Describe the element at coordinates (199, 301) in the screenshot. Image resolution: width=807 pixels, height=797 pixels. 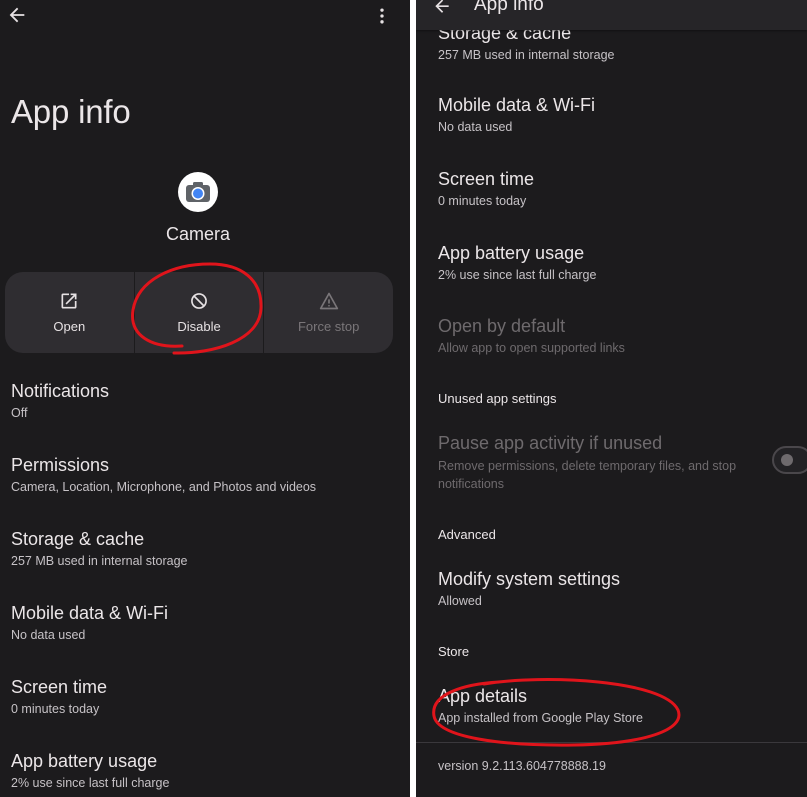
I see `disable-icon` at that location.